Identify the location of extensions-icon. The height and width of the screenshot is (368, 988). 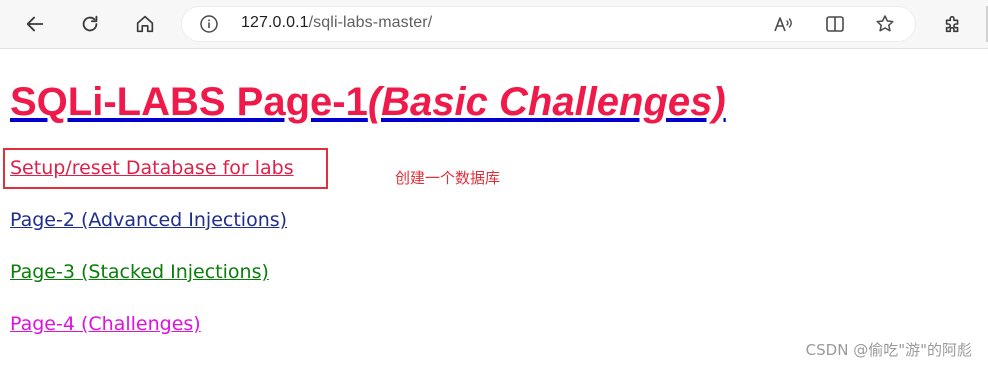
(952, 24).